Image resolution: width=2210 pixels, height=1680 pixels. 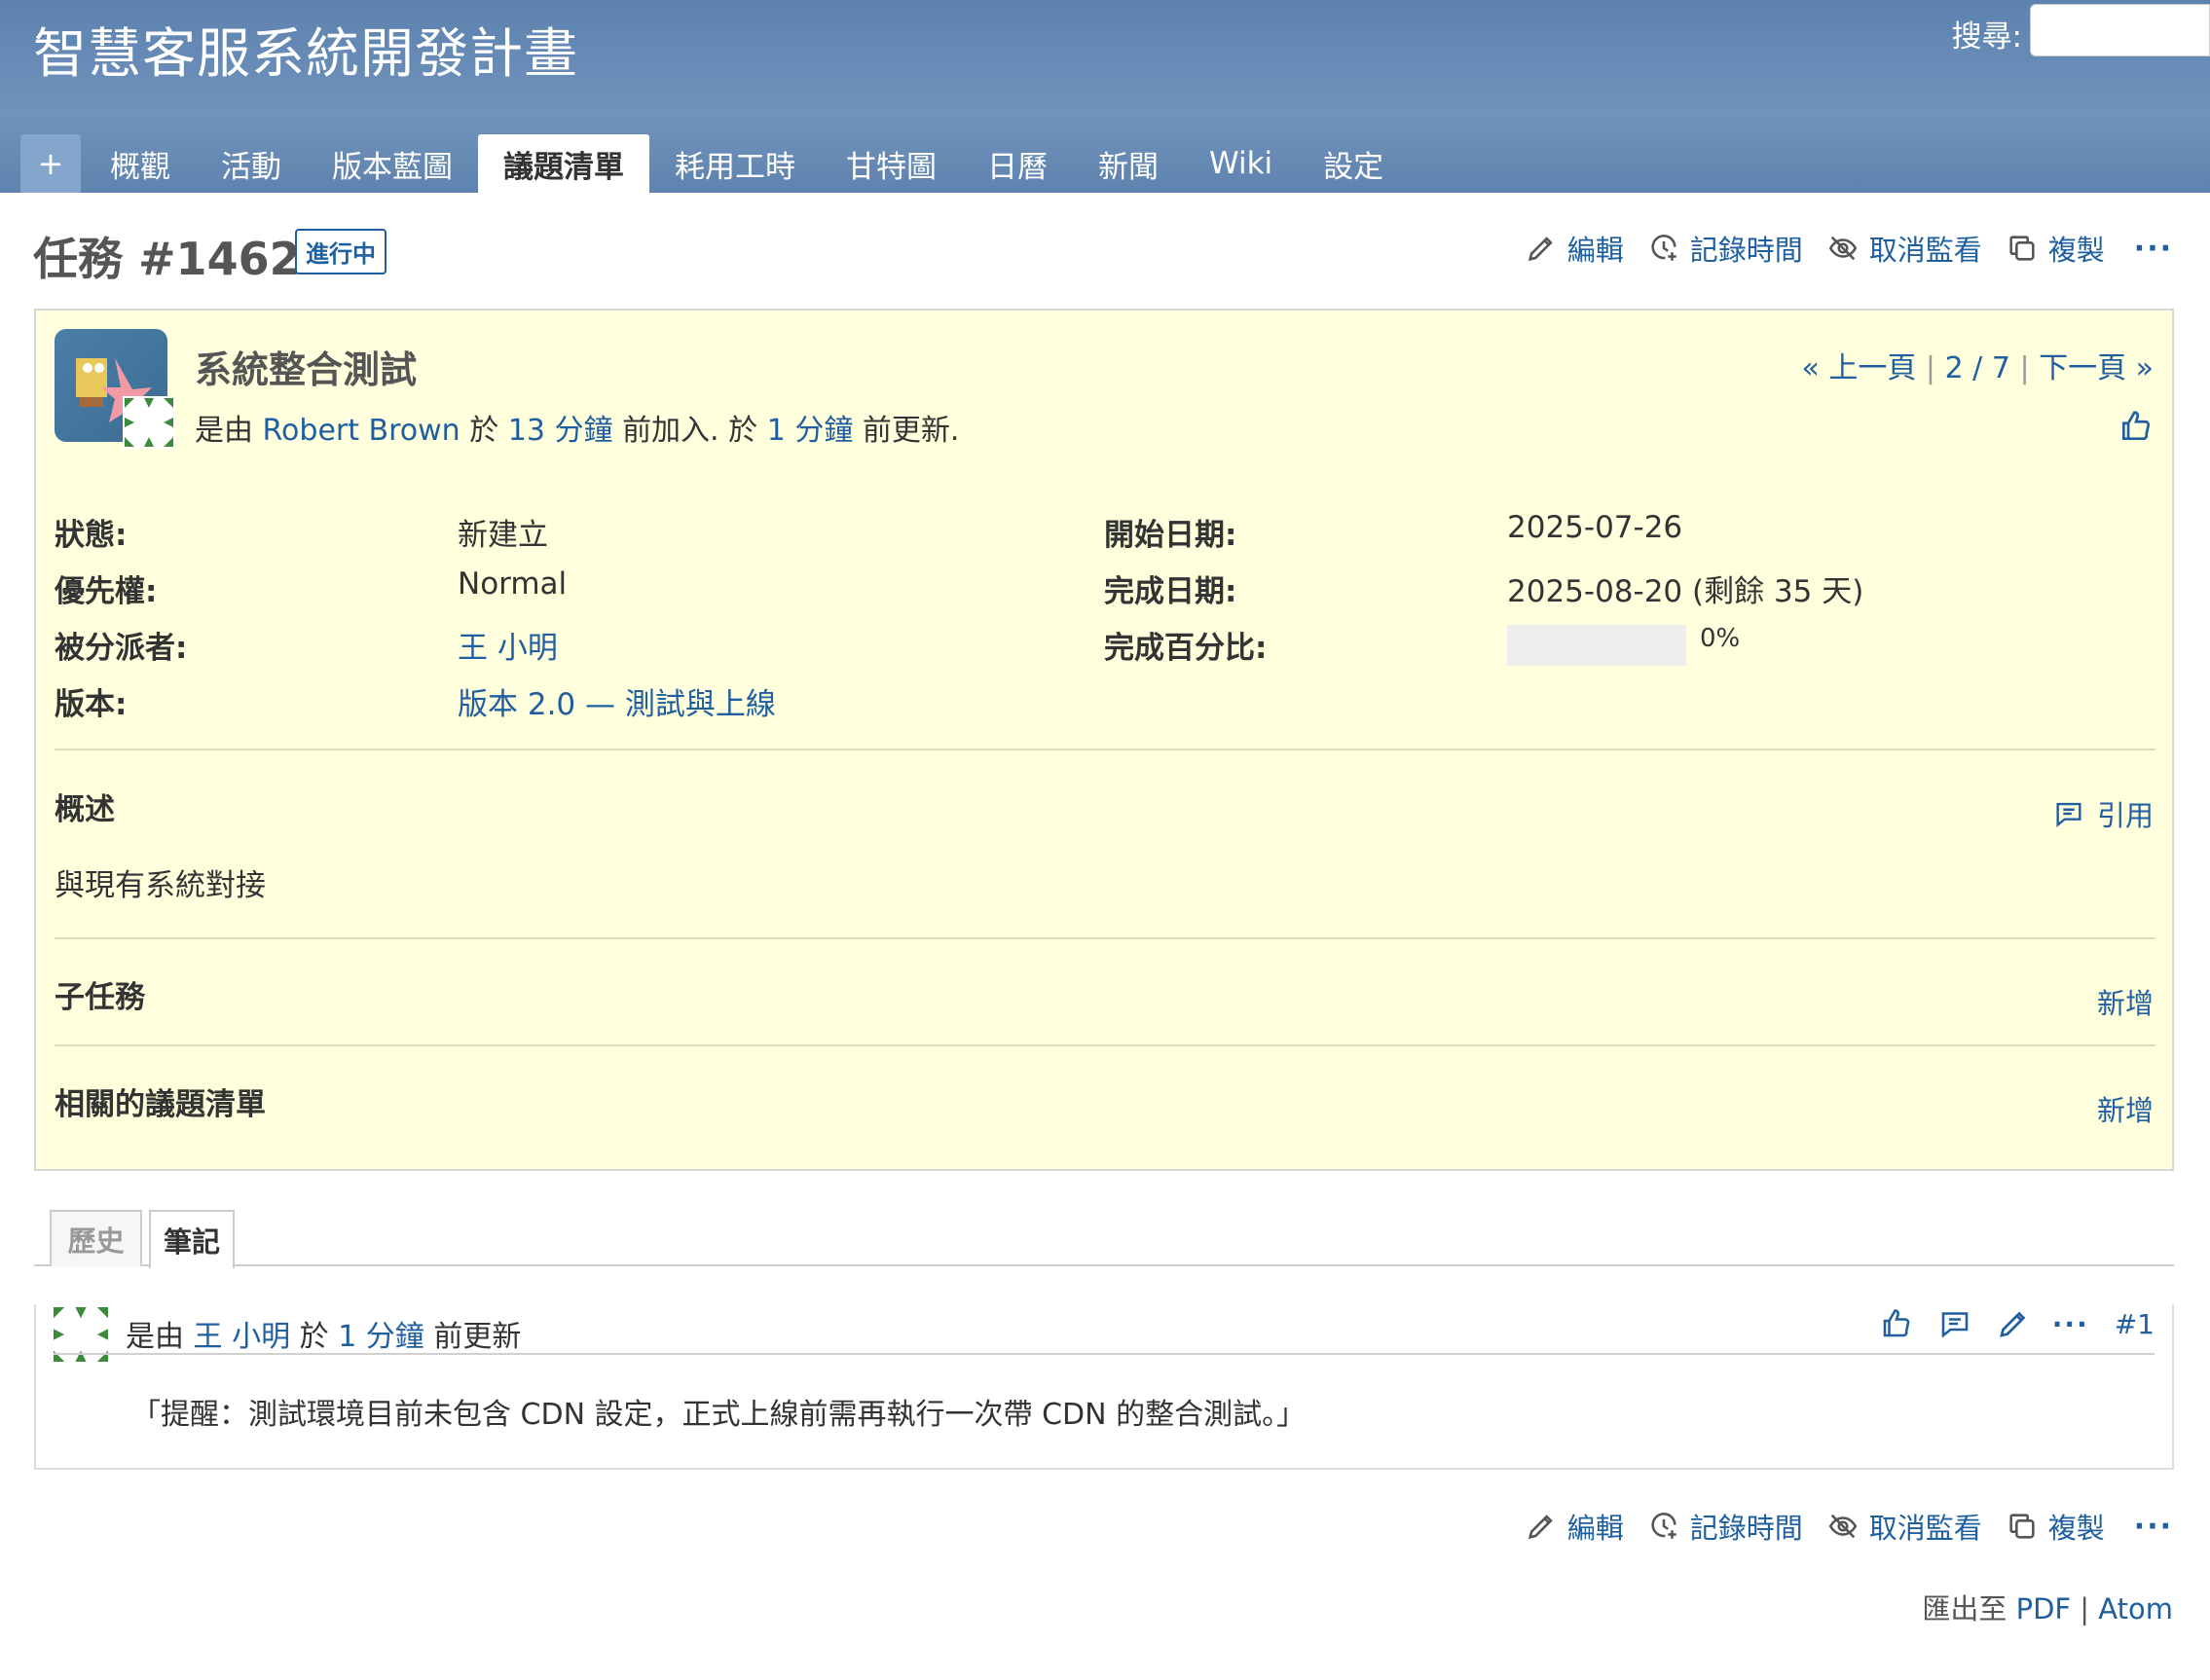 I want to click on tab-activity: 活動, so click(x=251, y=163).